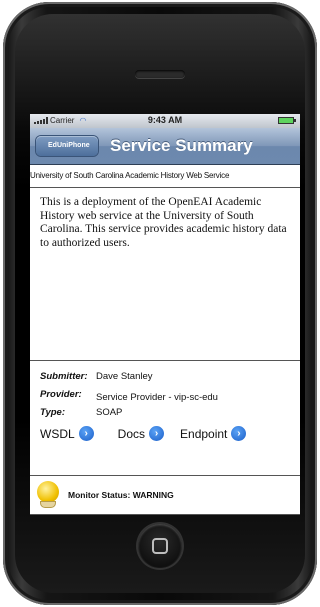 The image size is (320, 607). What do you see at coordinates (157, 397) in the screenshot?
I see `provider-value: Service Provider - vip-sc-edu` at bounding box center [157, 397].